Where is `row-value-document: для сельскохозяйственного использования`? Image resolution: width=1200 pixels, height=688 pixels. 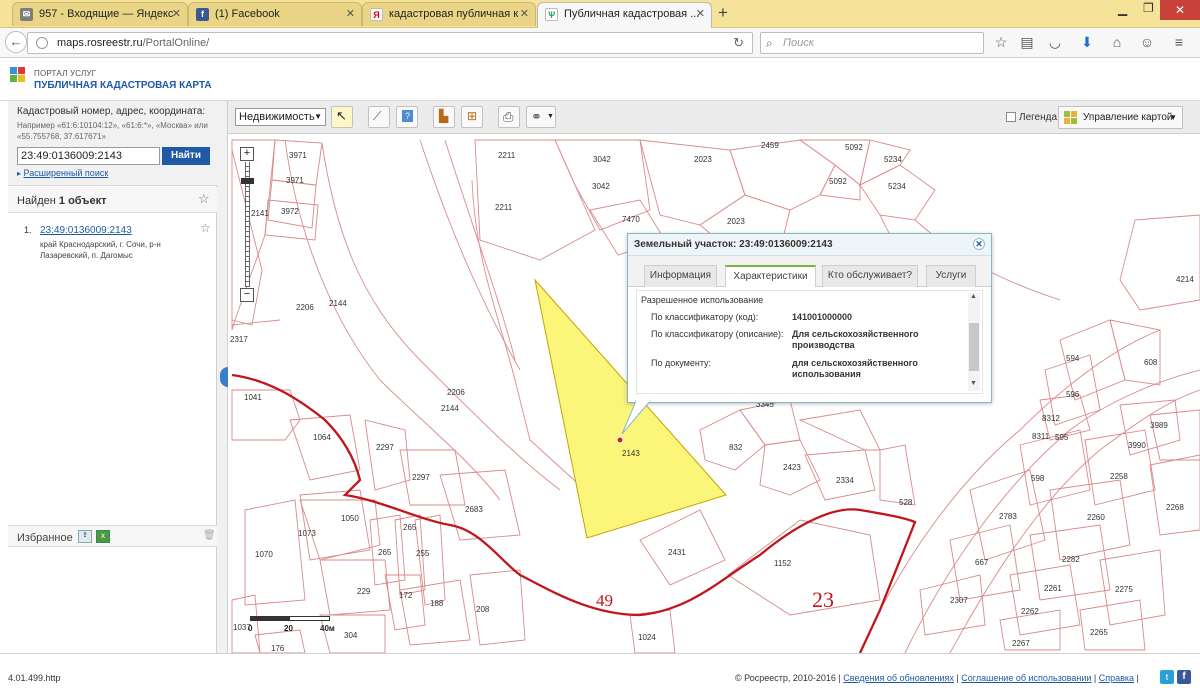 row-value-document: для сельскохозяйственного использования is located at coordinates (855, 368).